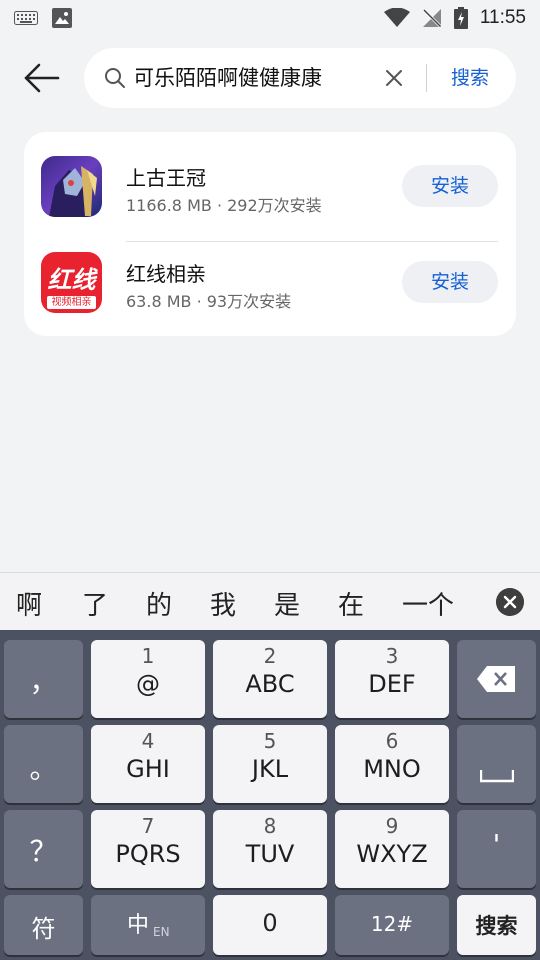 This screenshot has height=960, width=540. I want to click on app-meta: 63.8 MB · 93万次安装, so click(209, 301).